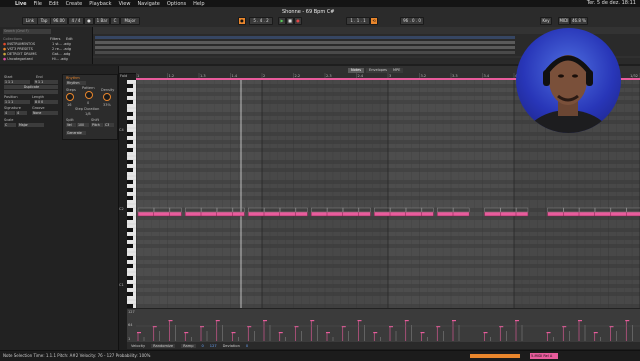  Describe the element at coordinates (76, 83) in the screenshot. I see `rhythm-mode-select: Rhythm` at that location.